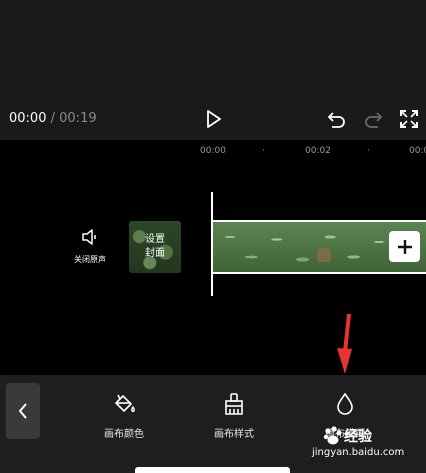  I want to click on canvas-style-tool: 画布样式, so click(234, 415).